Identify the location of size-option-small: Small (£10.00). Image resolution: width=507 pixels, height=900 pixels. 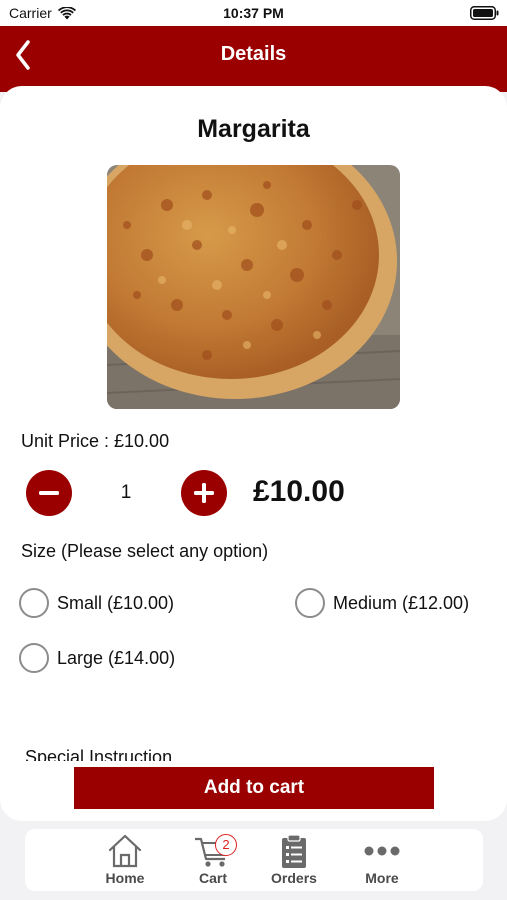
(96, 603).